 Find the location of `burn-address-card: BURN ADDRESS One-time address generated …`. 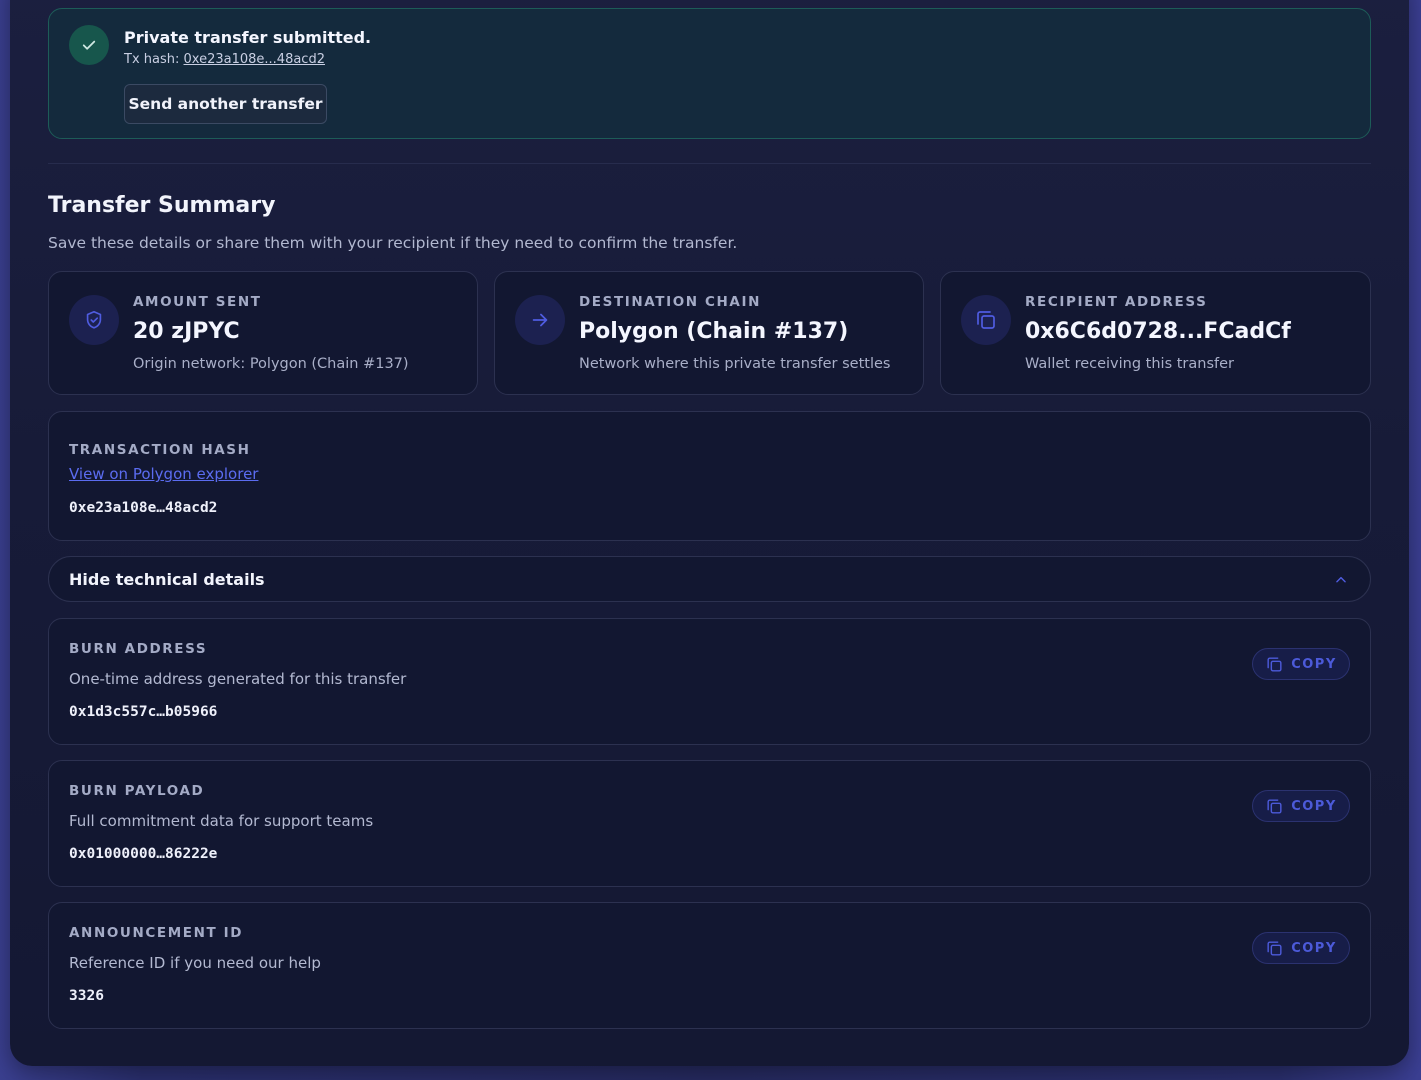

burn-address-card: BURN ADDRESS One-time address generated … is located at coordinates (709, 681).